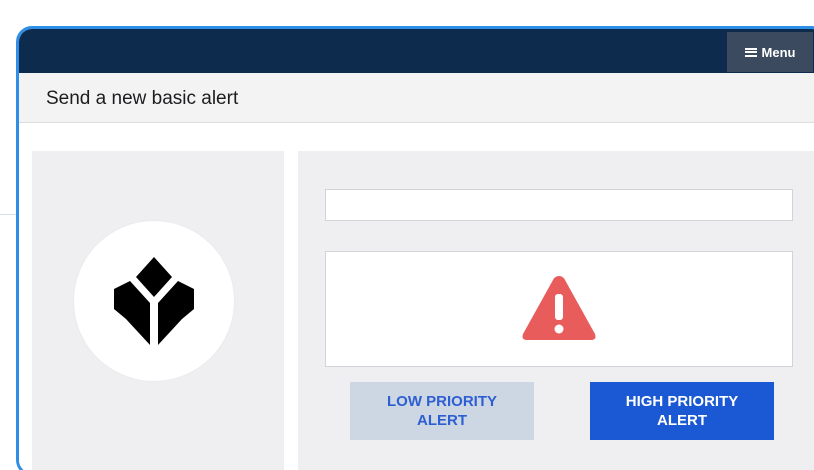 The height and width of the screenshot is (470, 814). I want to click on logo-badge, so click(154, 301).